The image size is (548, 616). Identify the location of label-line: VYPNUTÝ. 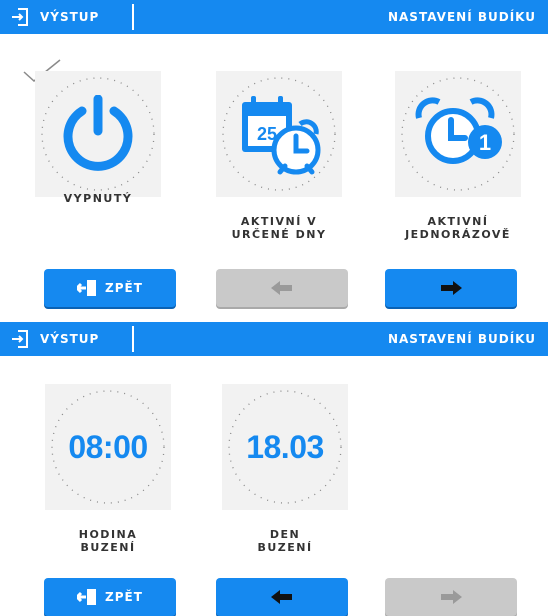
(98, 198).